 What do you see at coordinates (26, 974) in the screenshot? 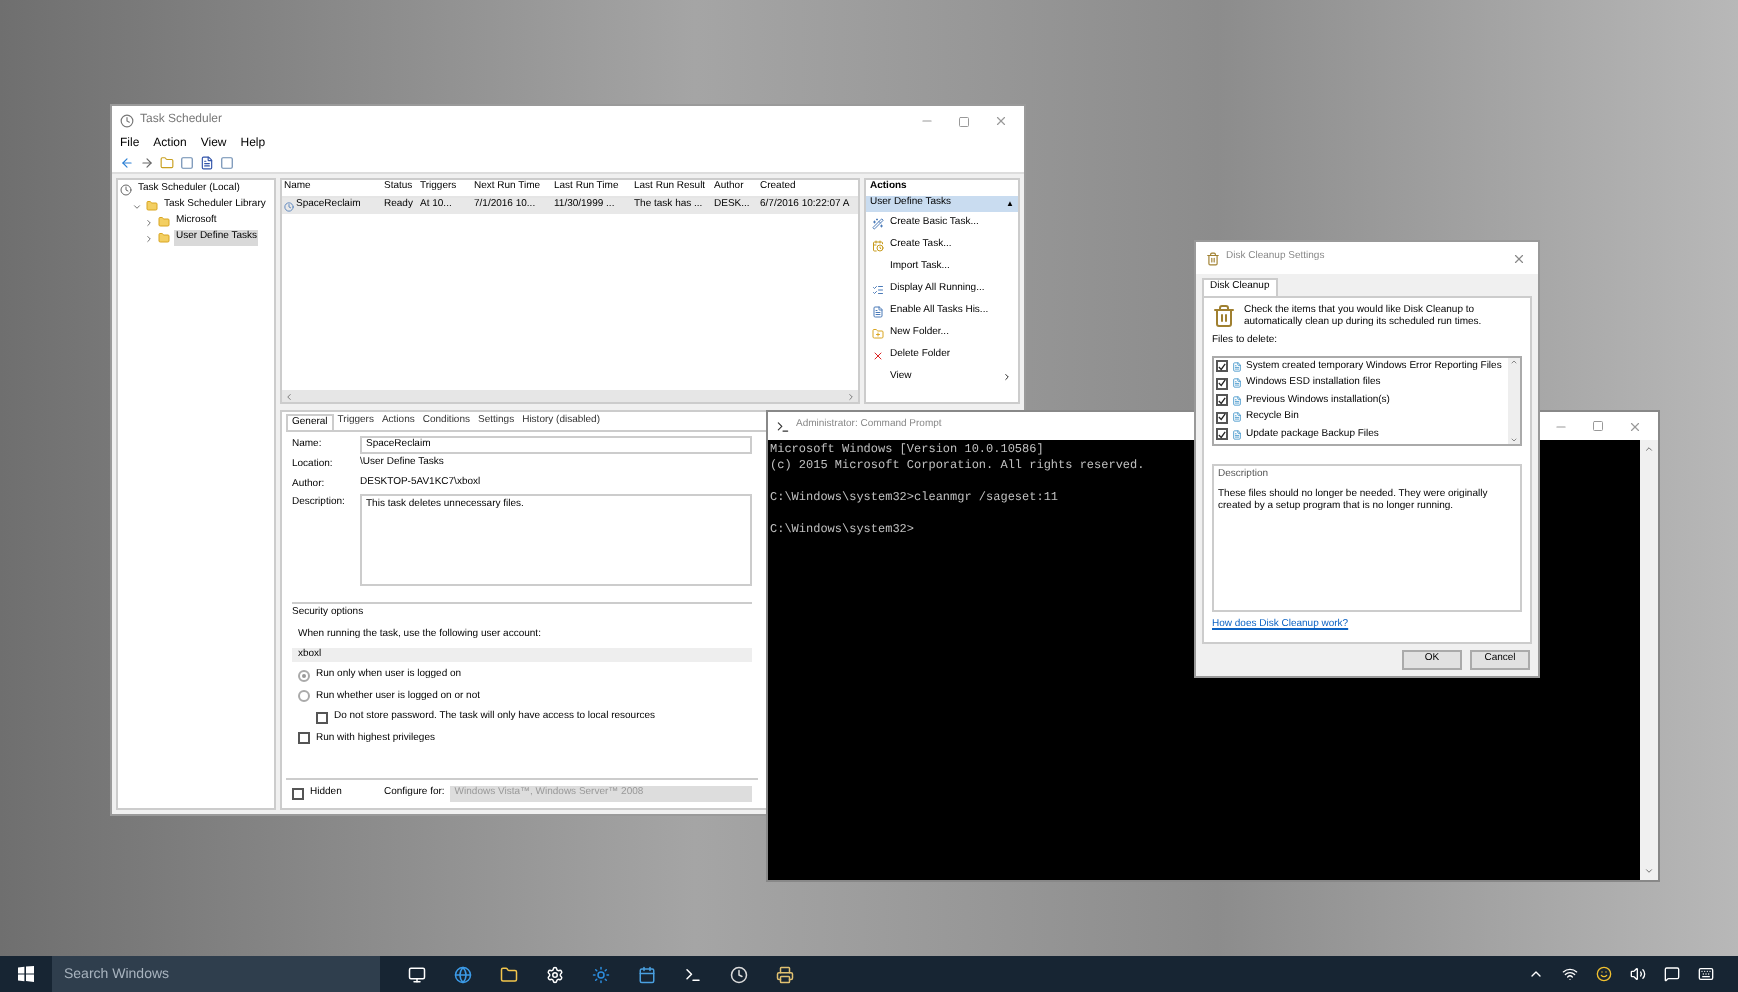
I see `windows-logo-icon` at bounding box center [26, 974].